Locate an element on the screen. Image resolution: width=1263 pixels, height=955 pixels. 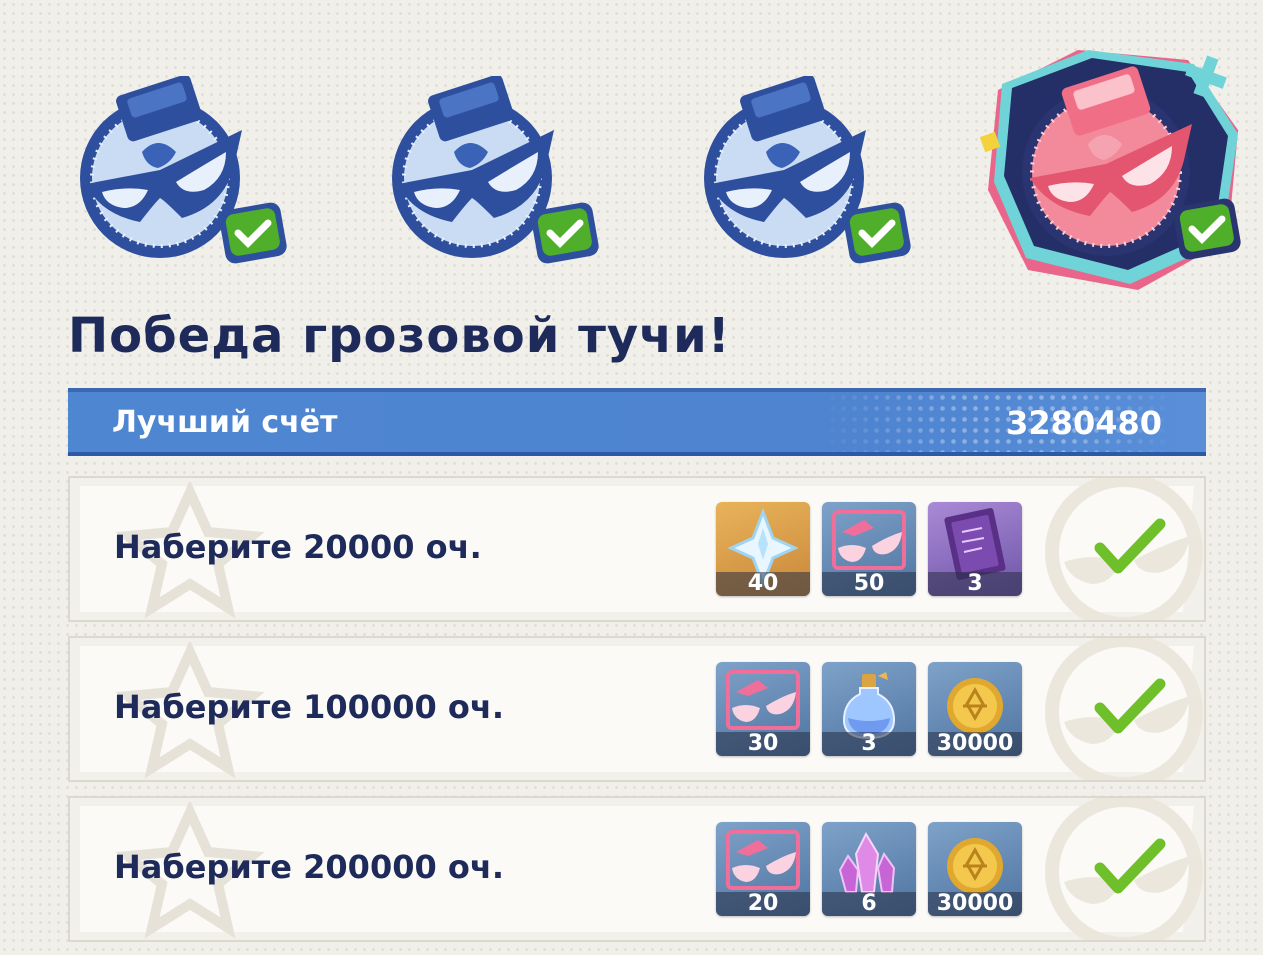
reward-item: 6 is located at coordinates (869, 869).